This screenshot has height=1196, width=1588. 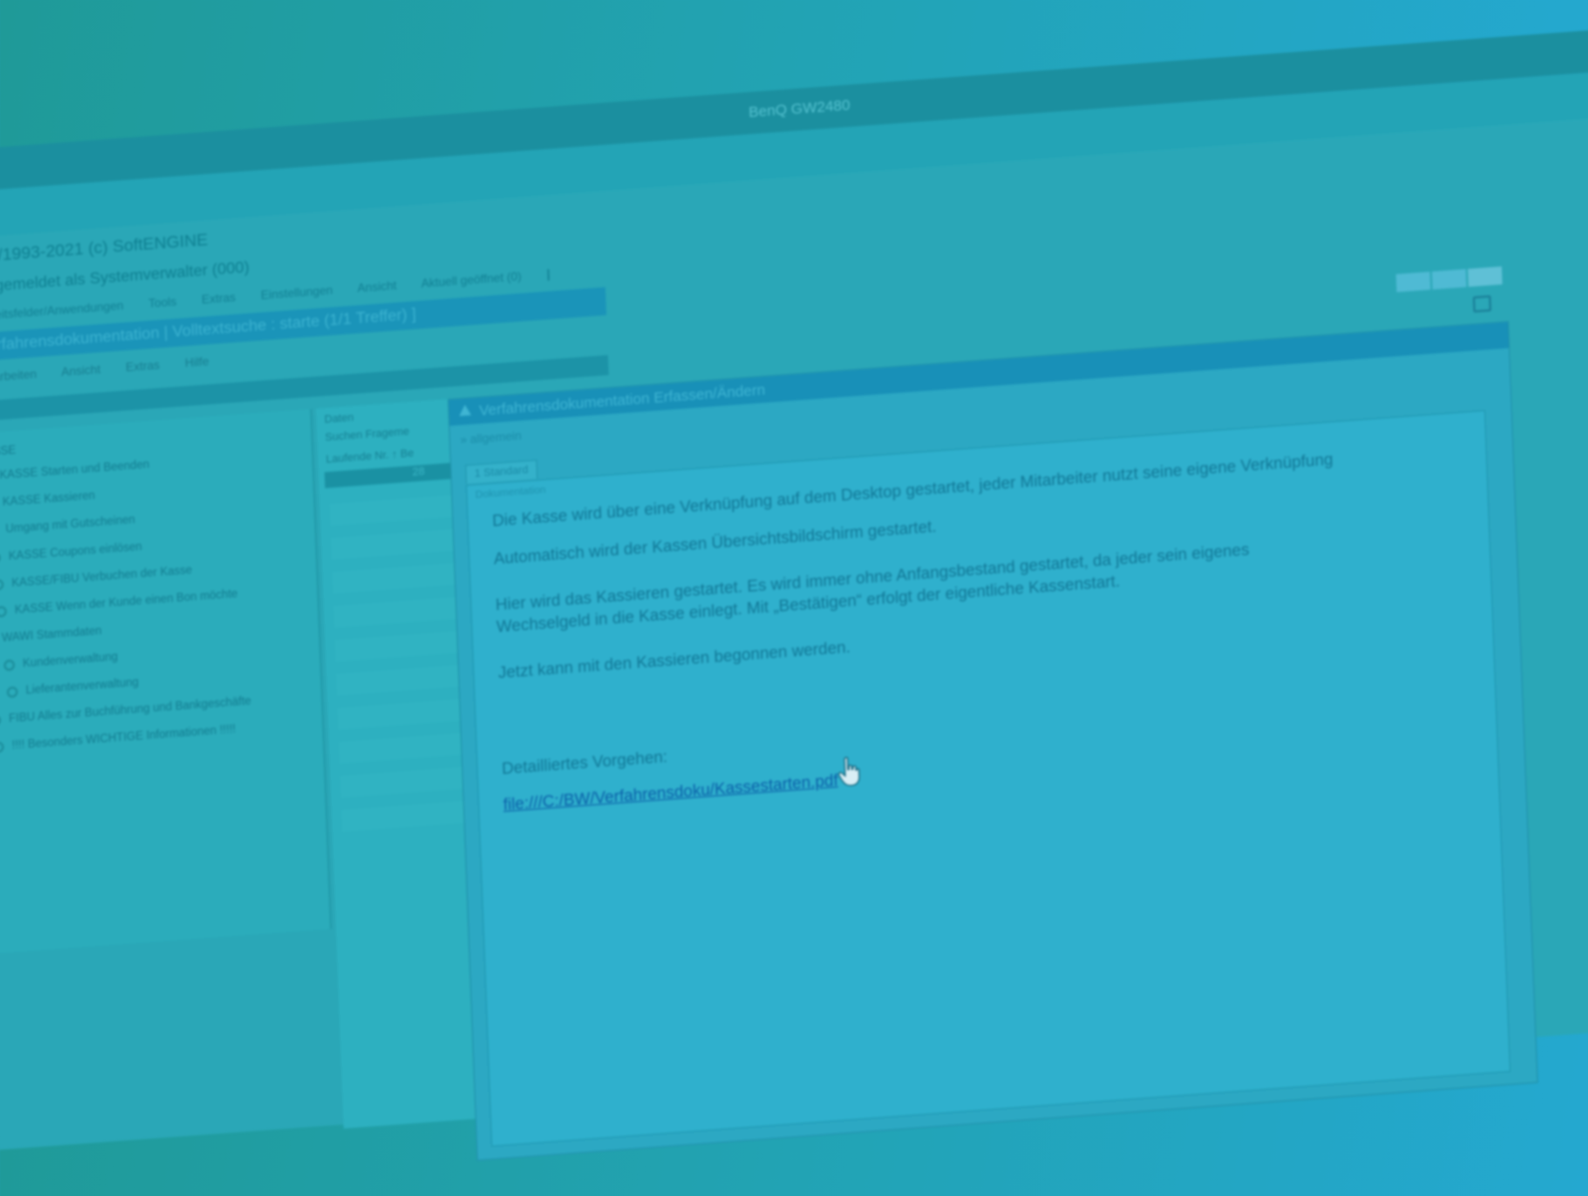 I want to click on search-field: Suchen Frageme, so click(x=367, y=435).